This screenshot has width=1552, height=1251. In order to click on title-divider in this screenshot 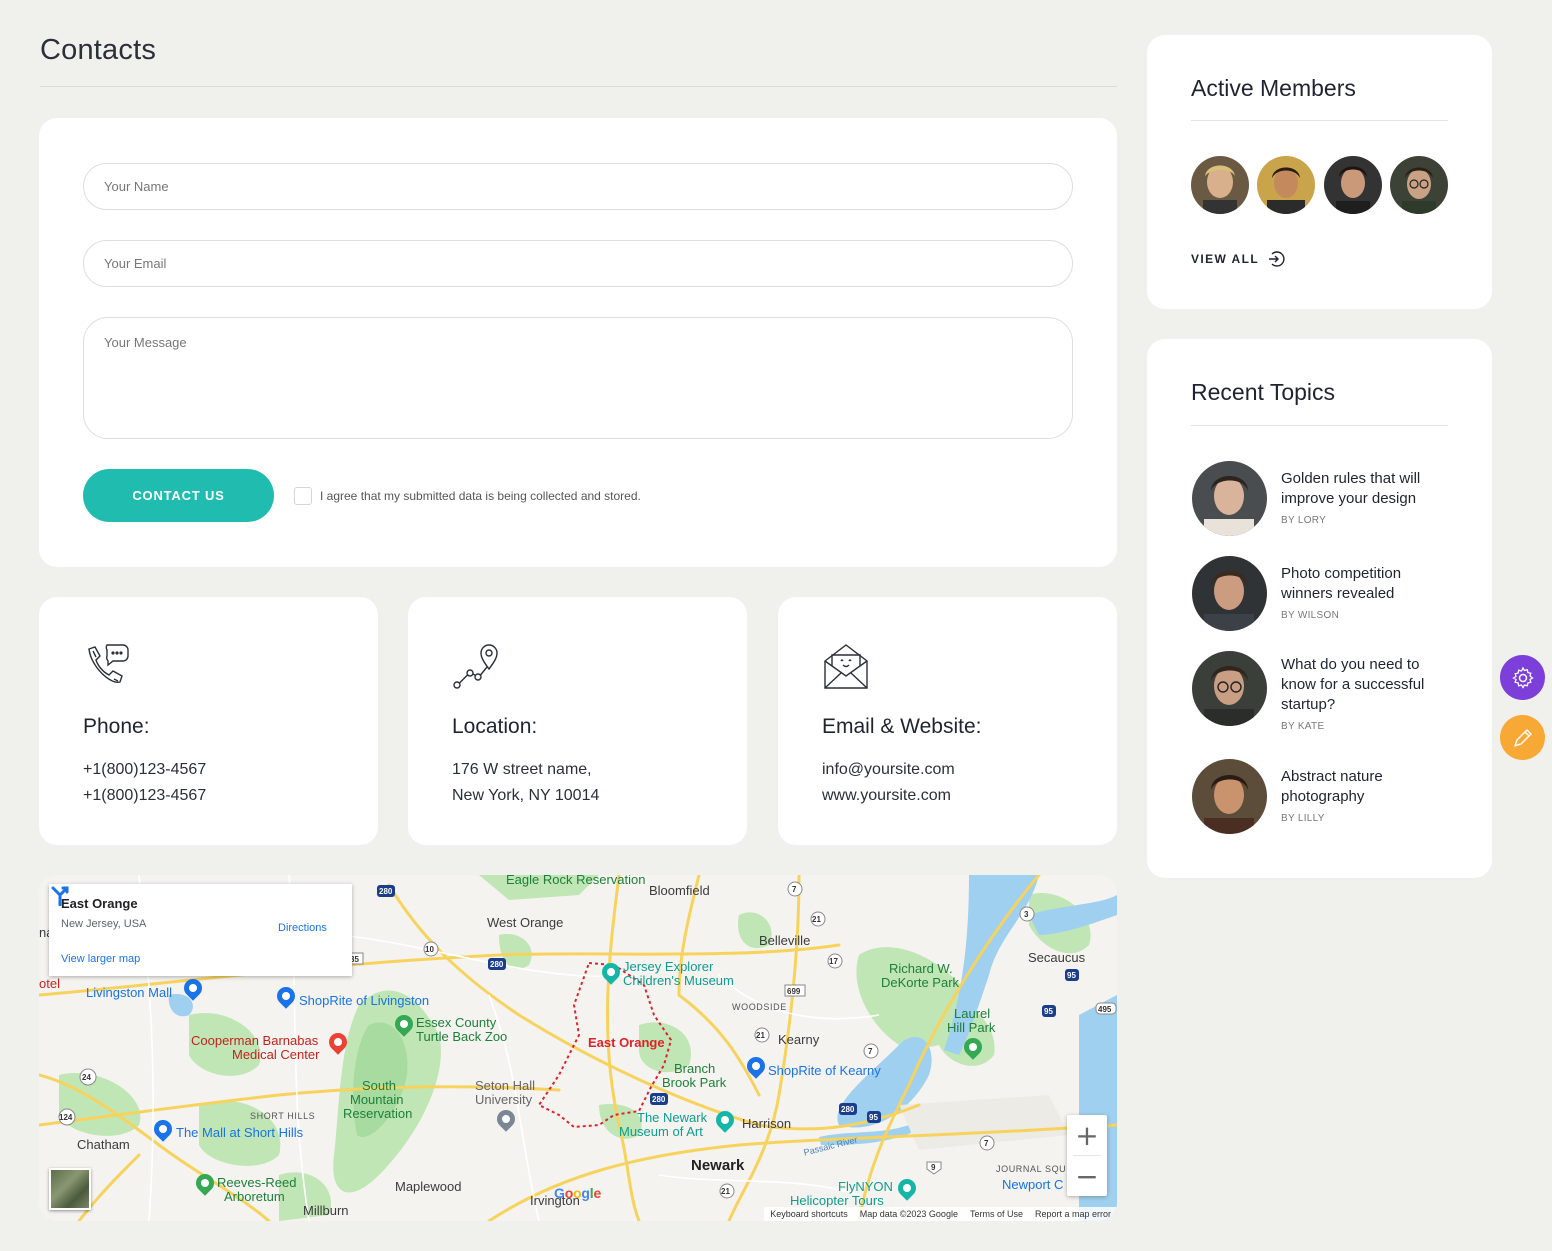, I will do `click(578, 86)`.